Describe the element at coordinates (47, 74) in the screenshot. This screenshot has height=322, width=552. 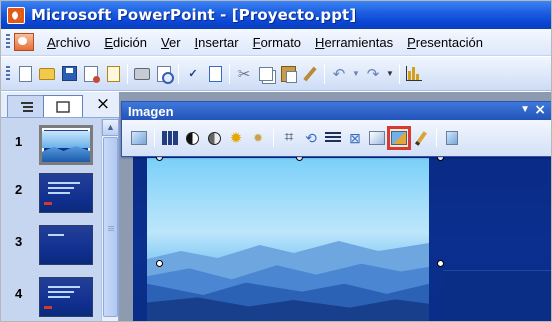
I see `open-icon` at that location.